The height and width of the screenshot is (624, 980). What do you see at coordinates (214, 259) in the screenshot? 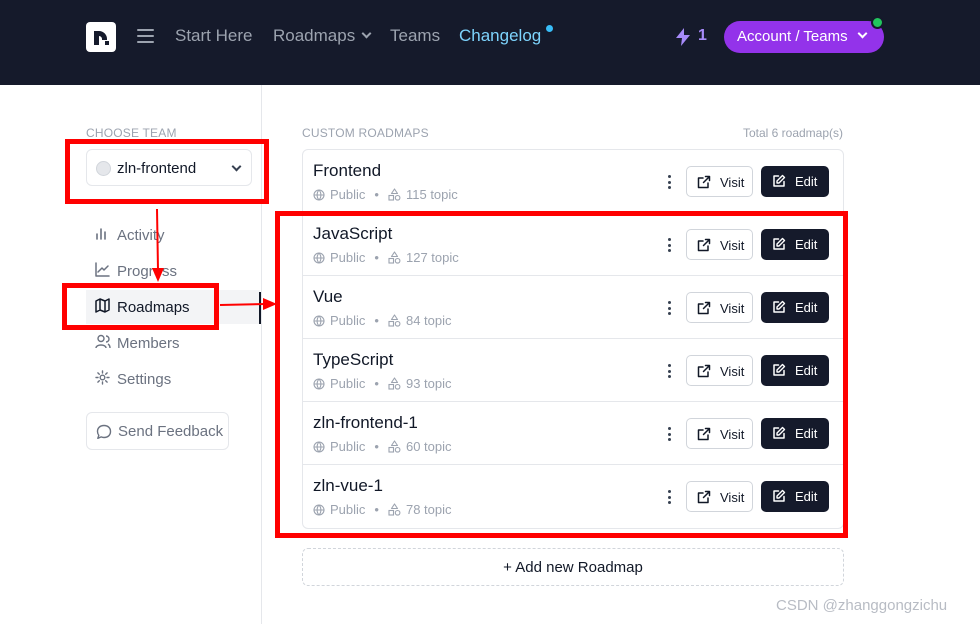
I see `annotation-arrows` at bounding box center [214, 259].